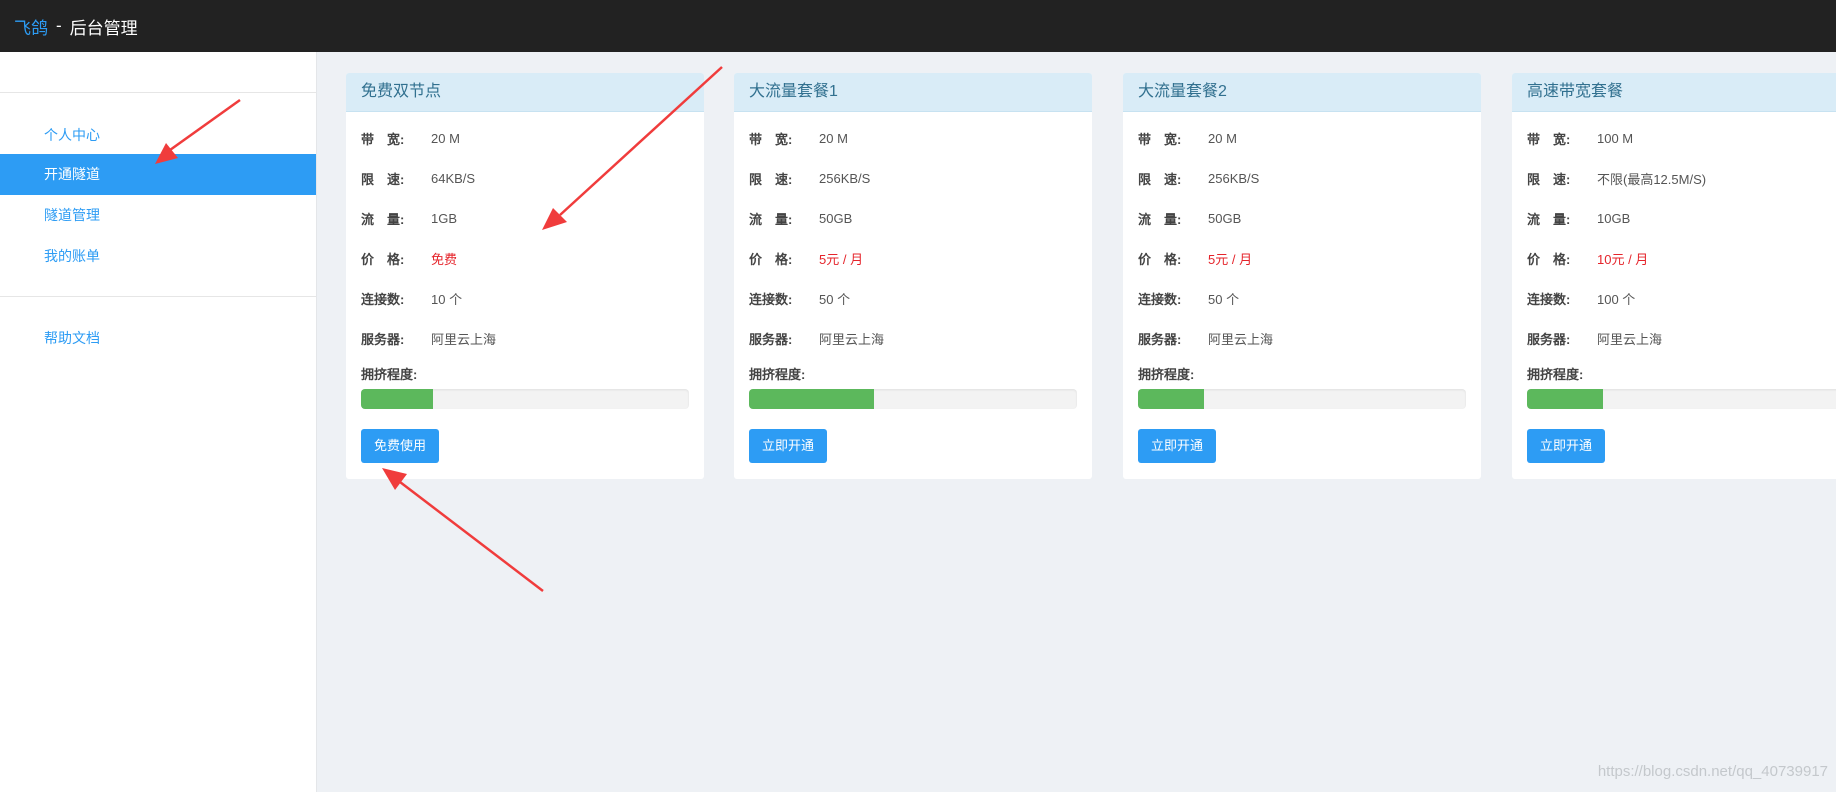  I want to click on connections-row: 连接数: 10 个, so click(525, 298).